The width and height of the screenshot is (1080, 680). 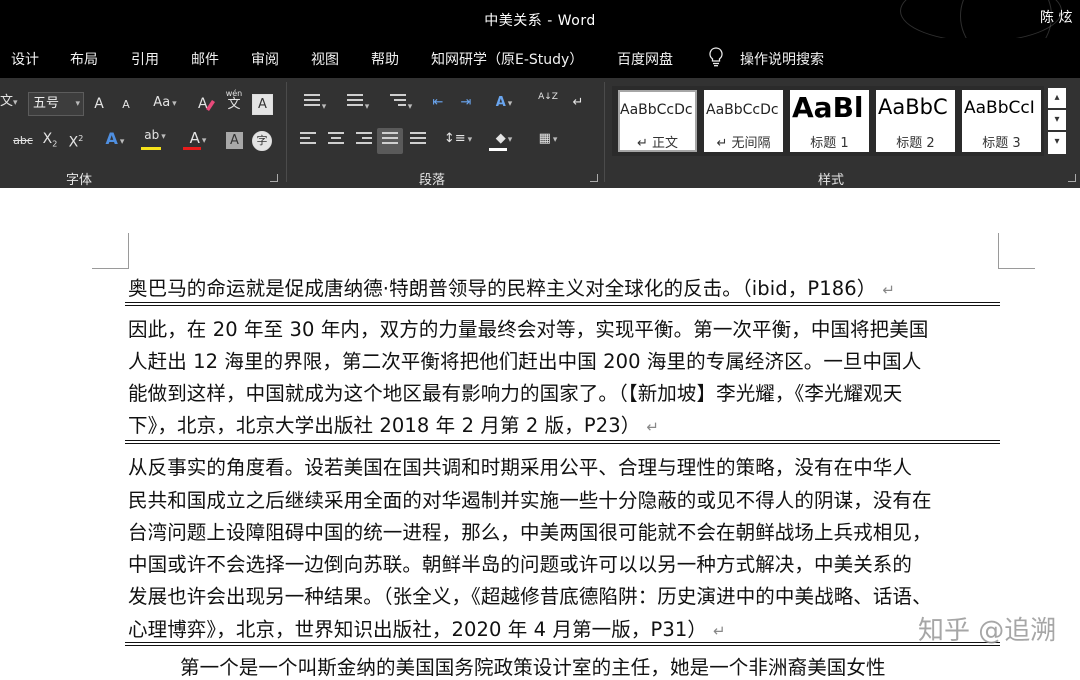 I want to click on expand-more-icon: ▾, so click(x=1057, y=141).